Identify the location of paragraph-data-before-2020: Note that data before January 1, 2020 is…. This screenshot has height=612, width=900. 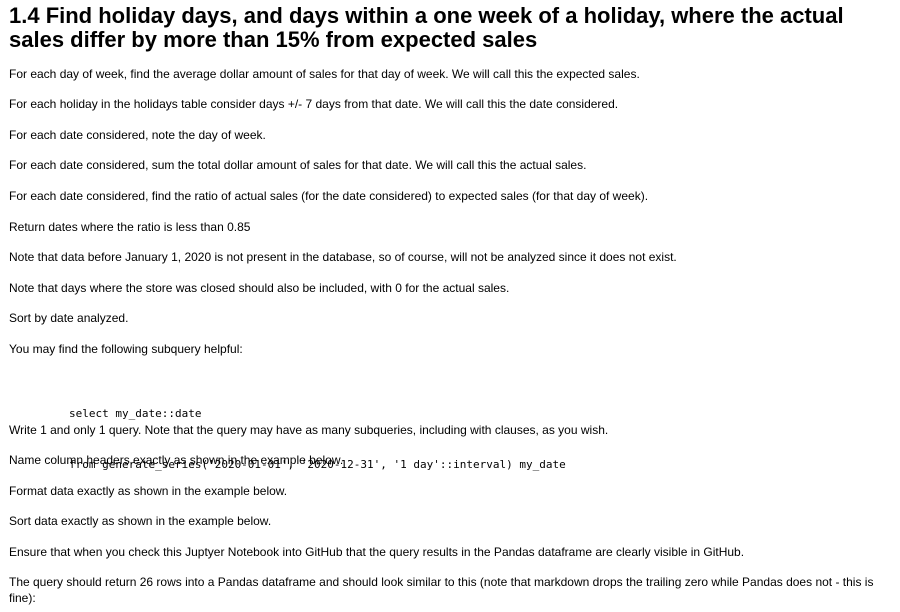
(343, 257).